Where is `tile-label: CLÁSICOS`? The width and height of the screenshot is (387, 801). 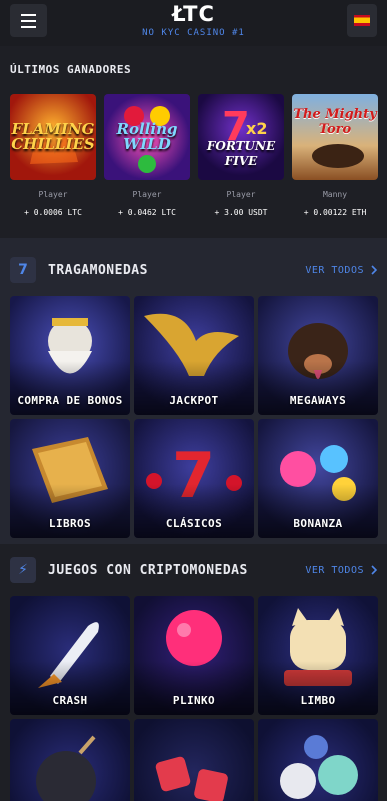
tile-label: CLÁSICOS is located at coordinates (194, 523).